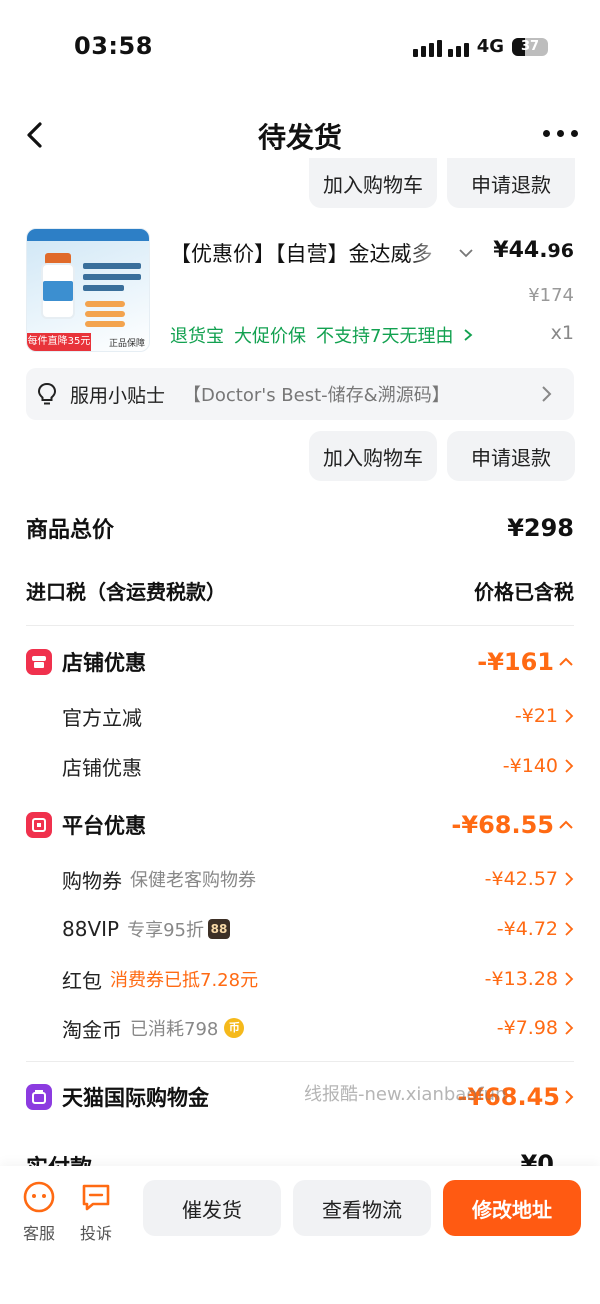 The width and height of the screenshot is (600, 1304). Describe the element at coordinates (490, 46) in the screenshot. I see `network-type: 4G` at that location.